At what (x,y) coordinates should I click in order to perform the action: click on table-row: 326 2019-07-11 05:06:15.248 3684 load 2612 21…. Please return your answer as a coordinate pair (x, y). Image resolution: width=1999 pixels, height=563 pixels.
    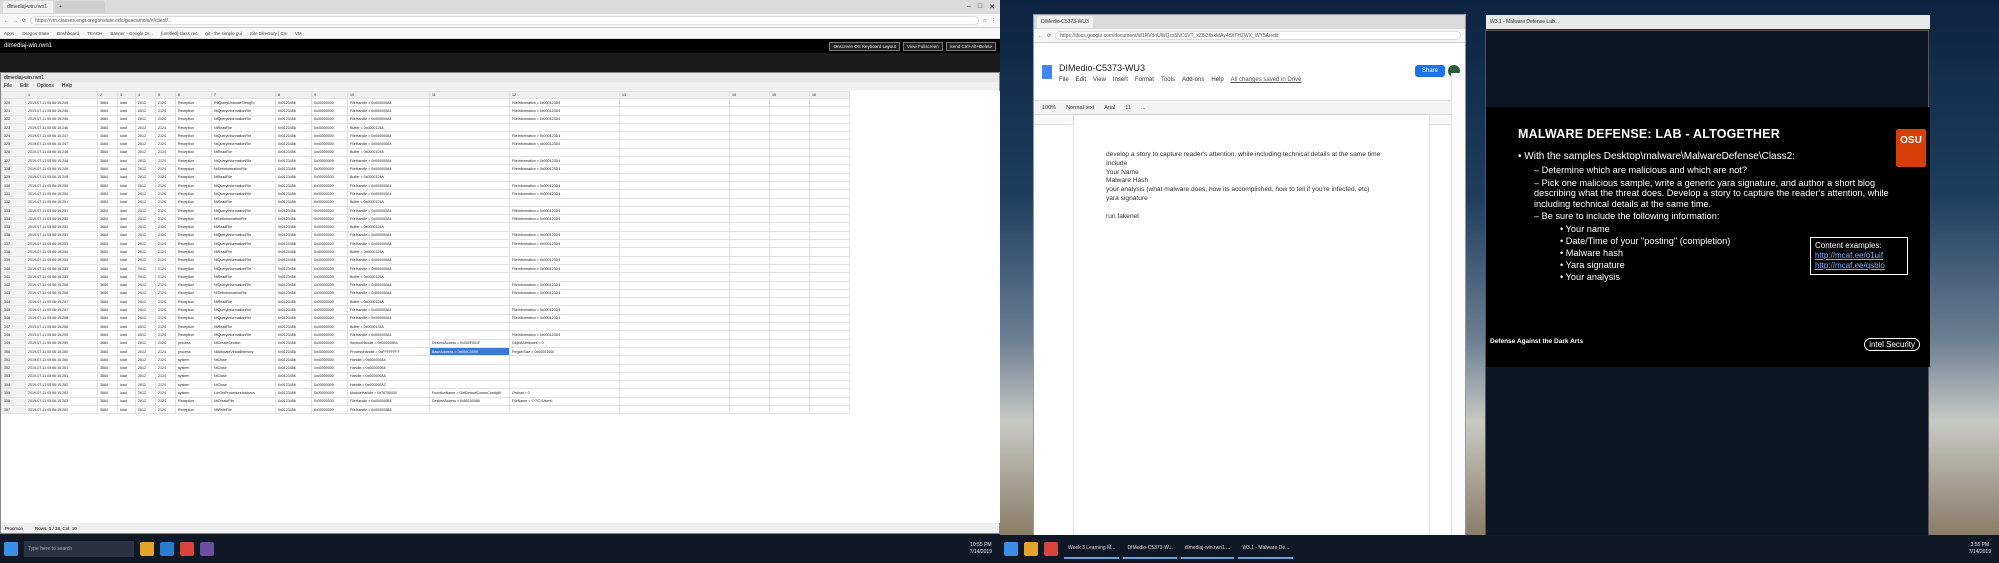
    Looking at the image, I should click on (425, 152).